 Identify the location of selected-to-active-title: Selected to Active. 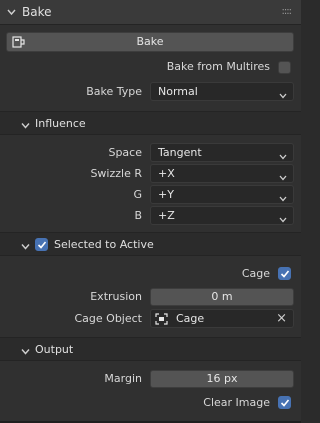
(104, 244).